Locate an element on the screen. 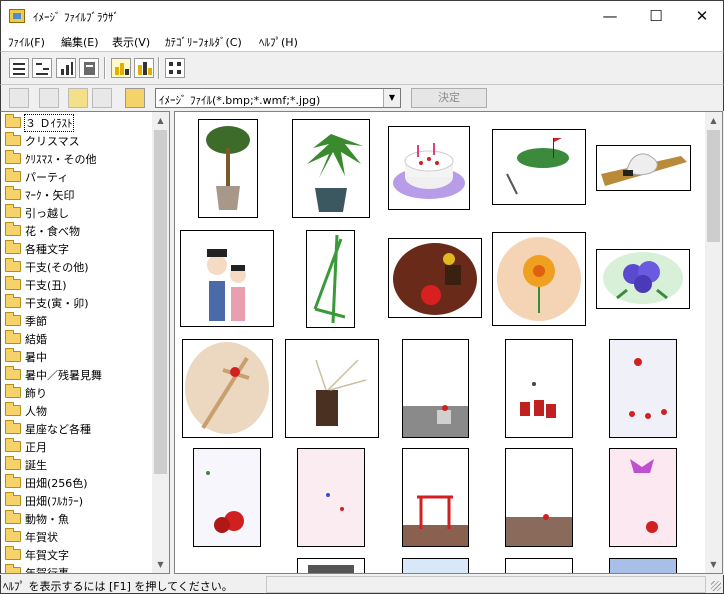 Image resolution: width=724 pixels, height=594 pixels. sort-date-icon is located at coordinates (89, 68).